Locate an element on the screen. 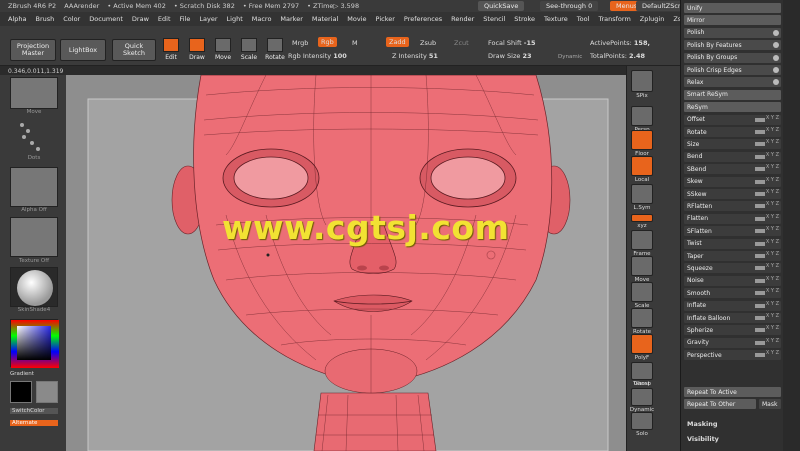 The width and height of the screenshot is (800, 451). alpha-thumbnail is located at coordinates (34, 187).